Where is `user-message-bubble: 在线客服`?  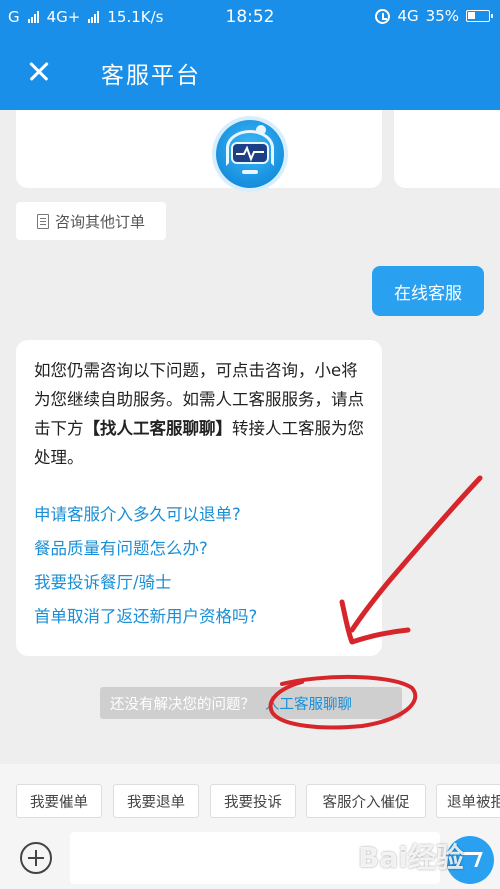
user-message-bubble: 在线客服 is located at coordinates (428, 291).